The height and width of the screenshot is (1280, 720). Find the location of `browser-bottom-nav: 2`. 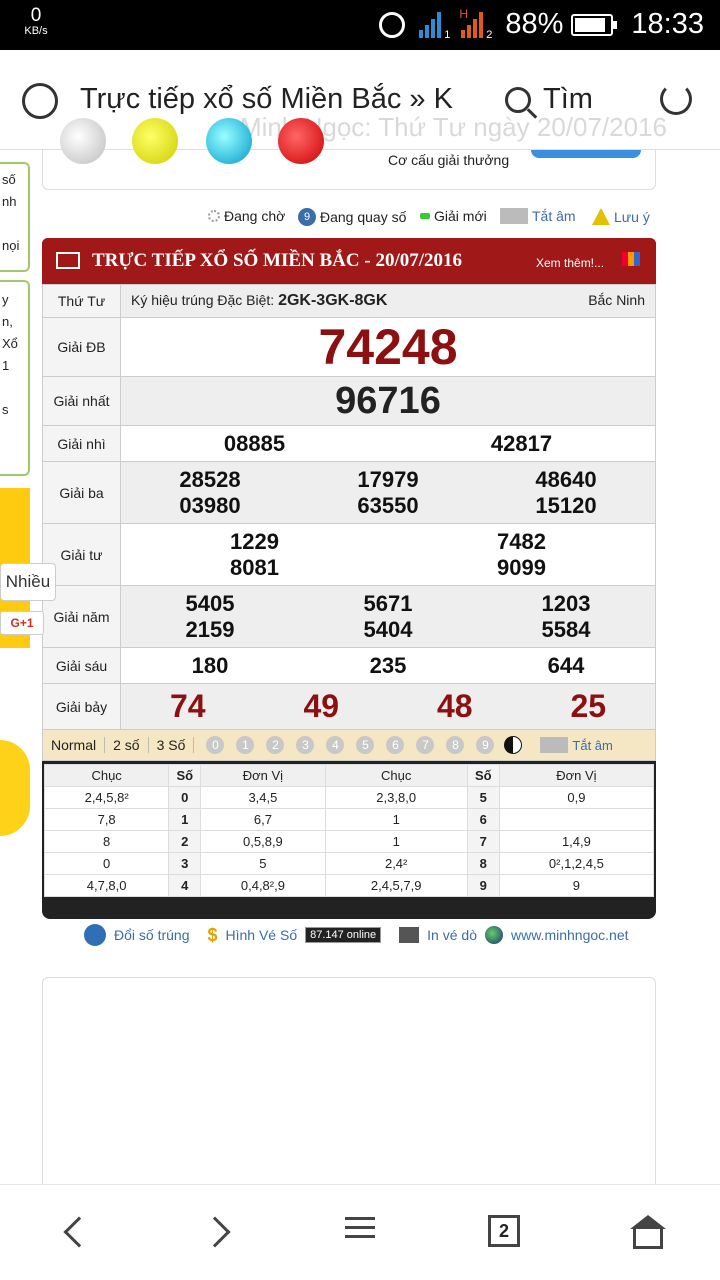

browser-bottom-nav: 2 is located at coordinates (360, 1232).